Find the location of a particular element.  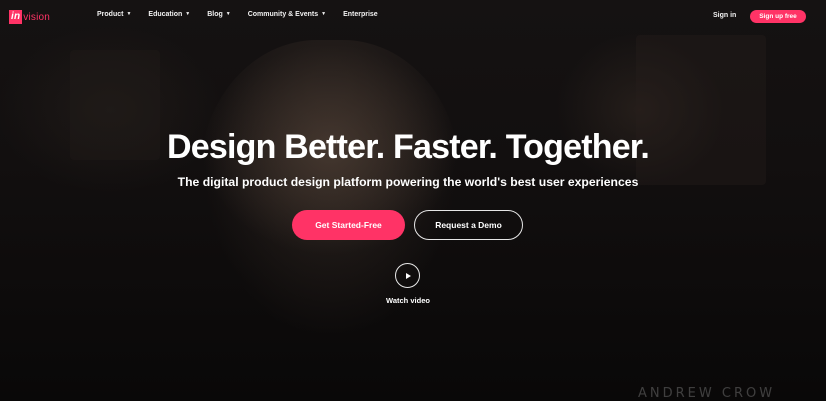

video-caption-watermark: ANDREW CROW is located at coordinates (707, 393).